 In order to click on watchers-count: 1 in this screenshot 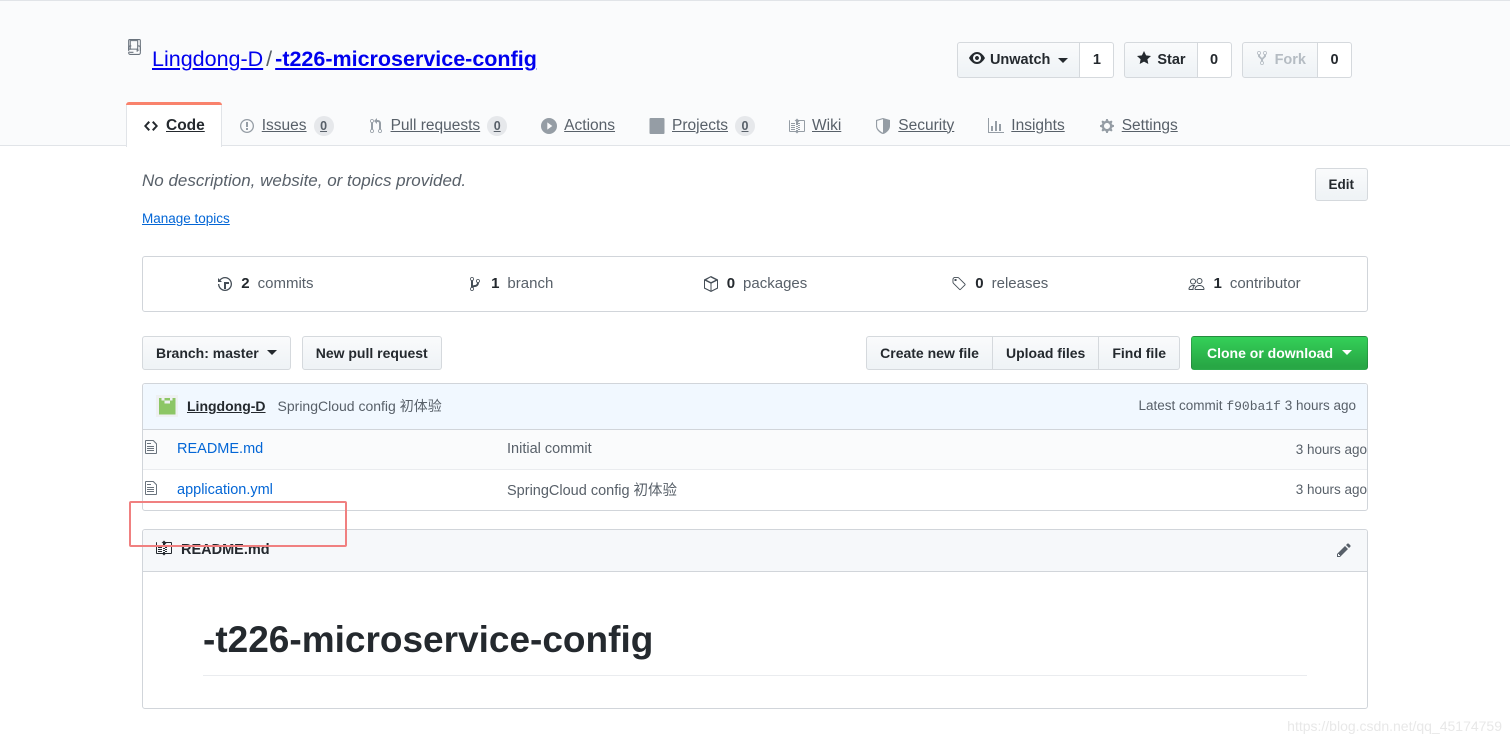, I will do `click(1097, 60)`.